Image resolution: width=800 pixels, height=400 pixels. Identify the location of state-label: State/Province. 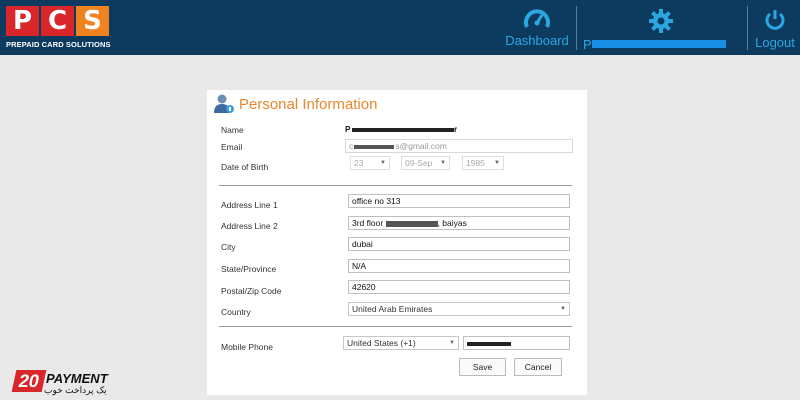
(249, 269).